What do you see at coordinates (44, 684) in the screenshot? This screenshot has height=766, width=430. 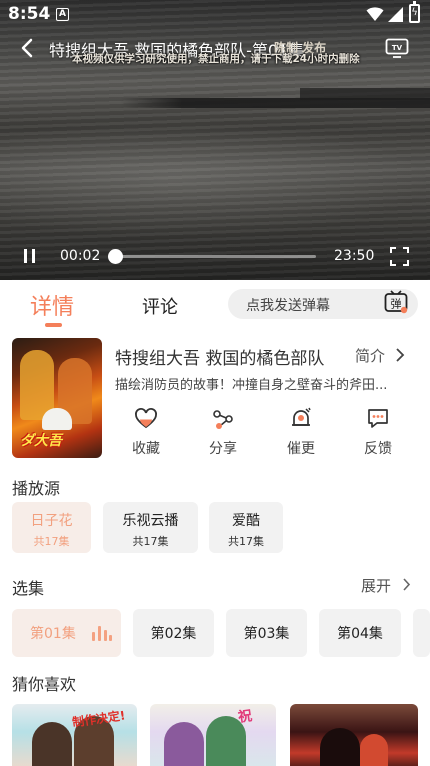 I see `recommend-title: 猜你喜欢` at bounding box center [44, 684].